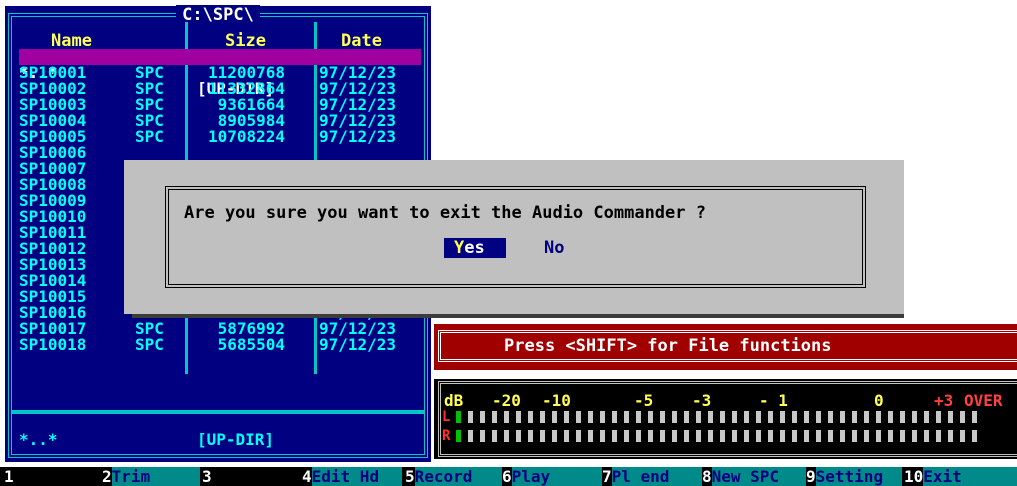 This screenshot has height=486, width=1017. Describe the element at coordinates (702, 400) in the screenshot. I see `vu-scale-label: -3` at that location.